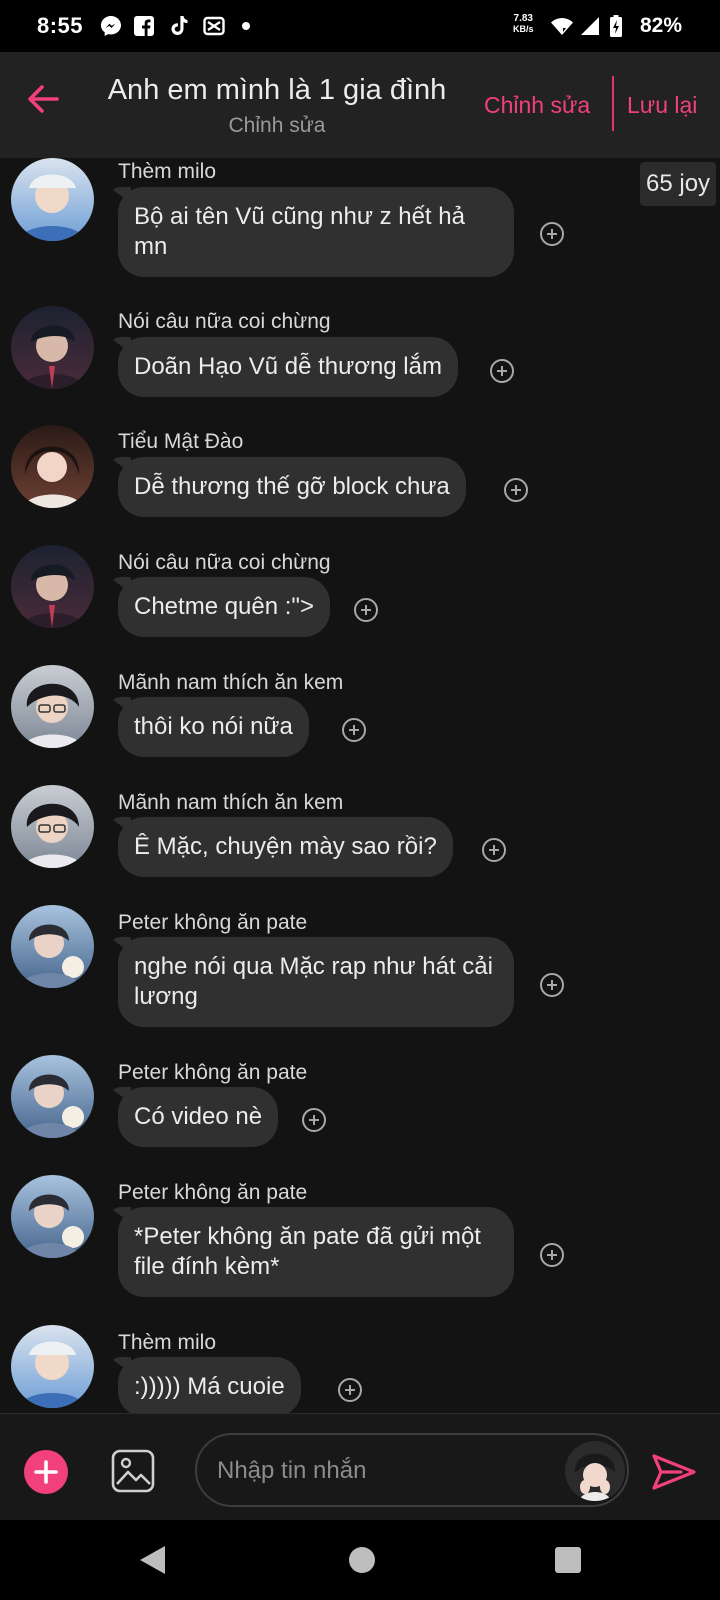 Image resolution: width=720 pixels, height=1600 pixels. What do you see at coordinates (316, 232) in the screenshot?
I see `message-bubble: Bộ ai tên Vũ cũng như z hết hả mn` at bounding box center [316, 232].